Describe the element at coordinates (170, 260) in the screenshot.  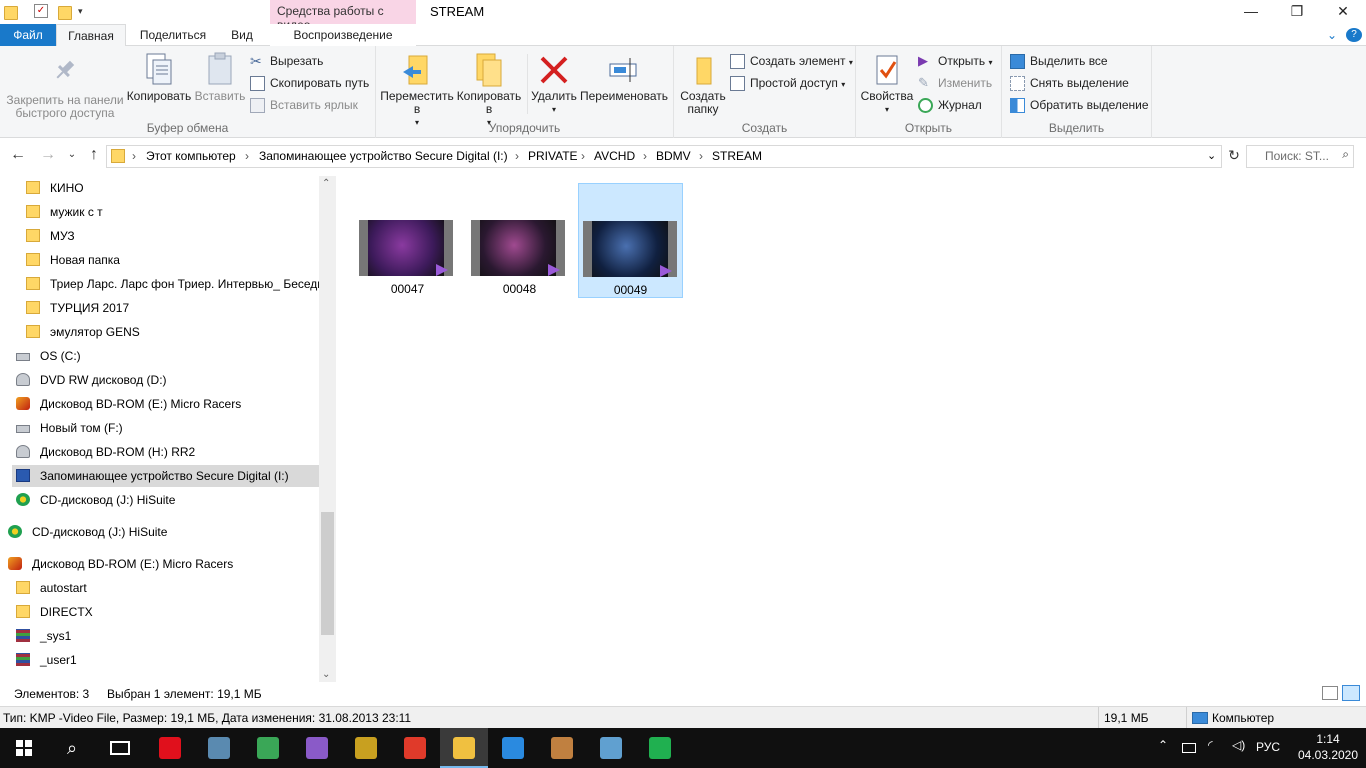
I see `nav-item: Новая папка` at that location.